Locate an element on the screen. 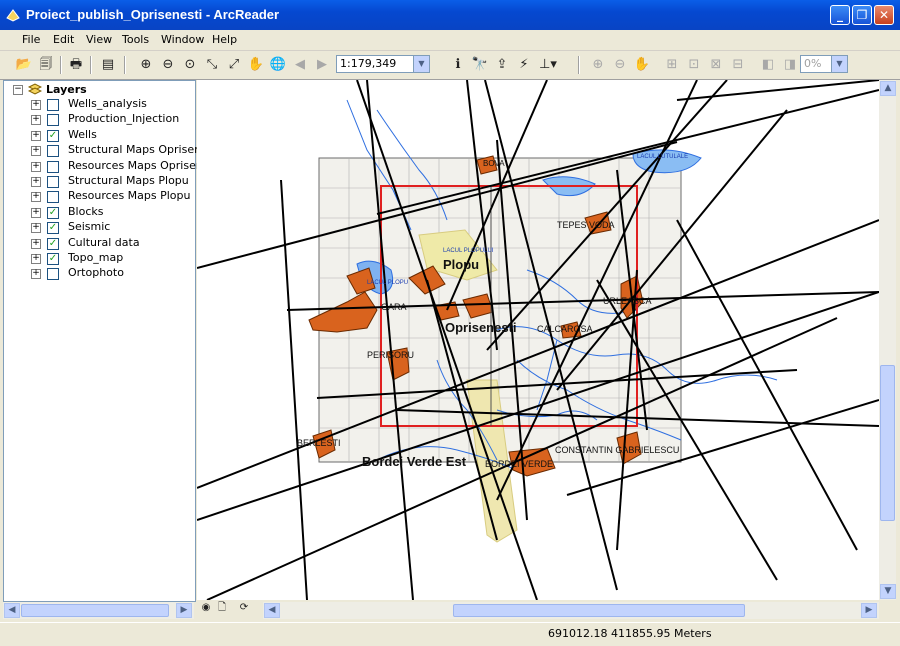 The height and width of the screenshot is (646, 900). hyperlink-icon: ⚡ is located at coordinates (524, 65).